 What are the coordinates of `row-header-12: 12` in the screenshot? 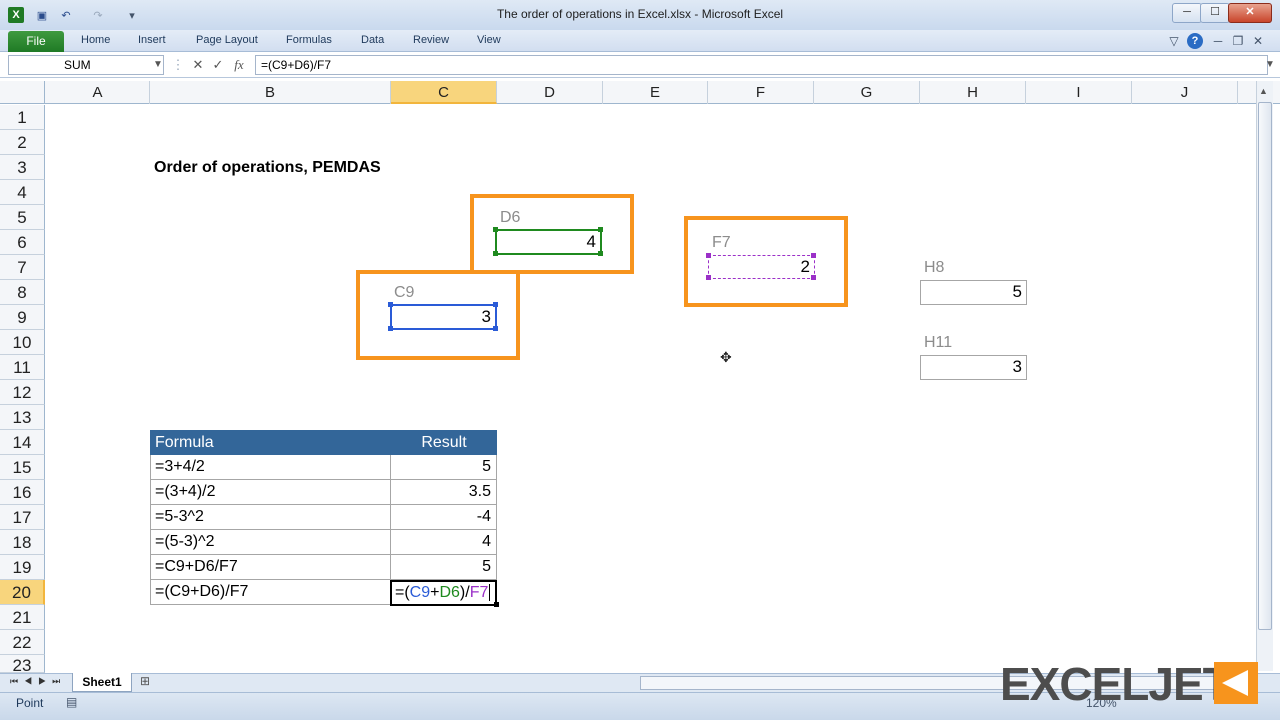 It's located at (22, 392).